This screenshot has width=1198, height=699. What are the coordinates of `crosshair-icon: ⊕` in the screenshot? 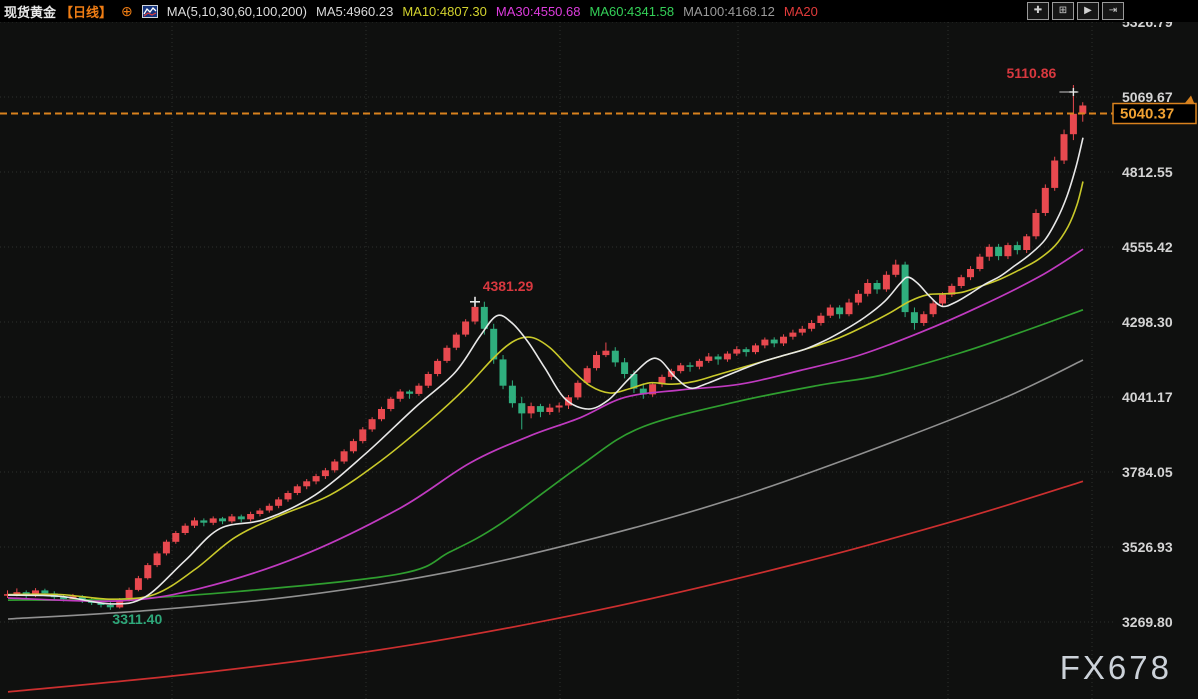 It's located at (127, 11).